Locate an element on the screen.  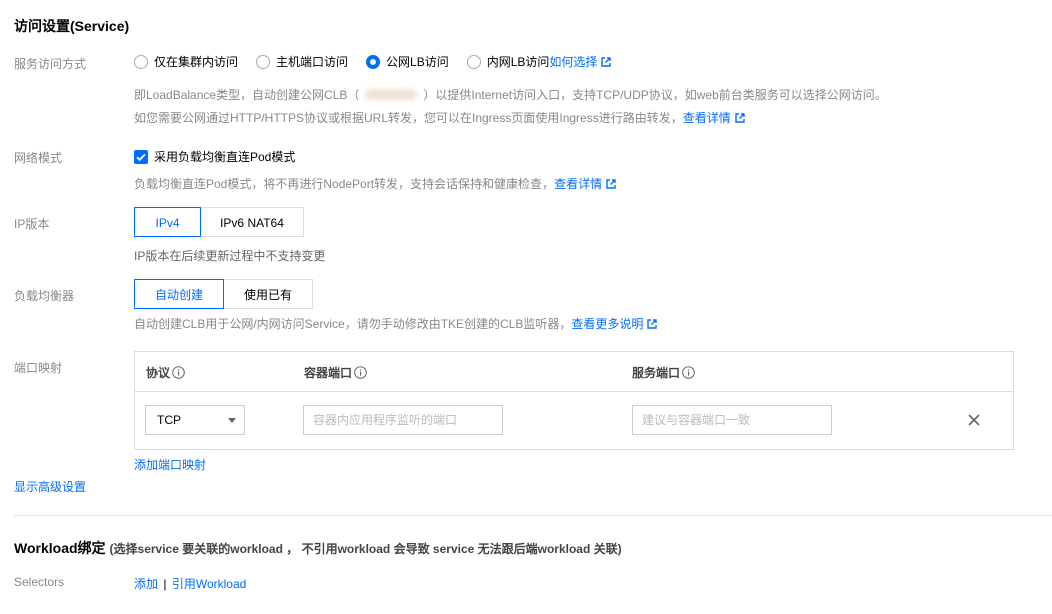
radio-label: 内网LB访问 is located at coordinates (518, 62).